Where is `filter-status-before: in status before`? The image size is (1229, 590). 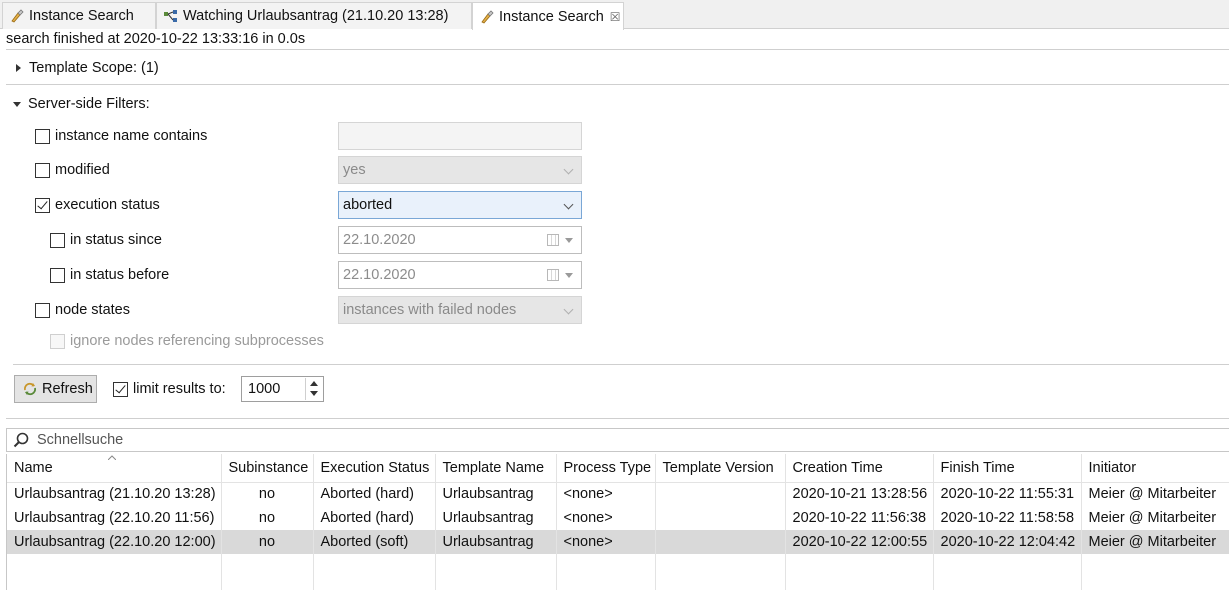 filter-status-before: in status before is located at coordinates (109, 275).